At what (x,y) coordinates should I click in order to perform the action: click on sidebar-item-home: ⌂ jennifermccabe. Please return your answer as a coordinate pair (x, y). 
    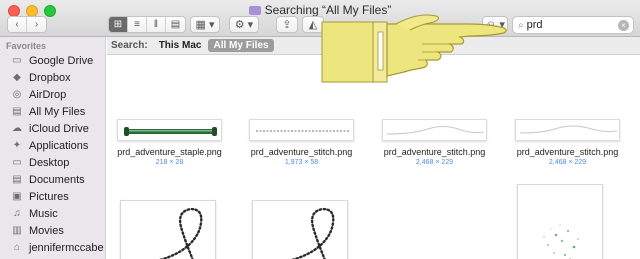
    Looking at the image, I should click on (53, 247).